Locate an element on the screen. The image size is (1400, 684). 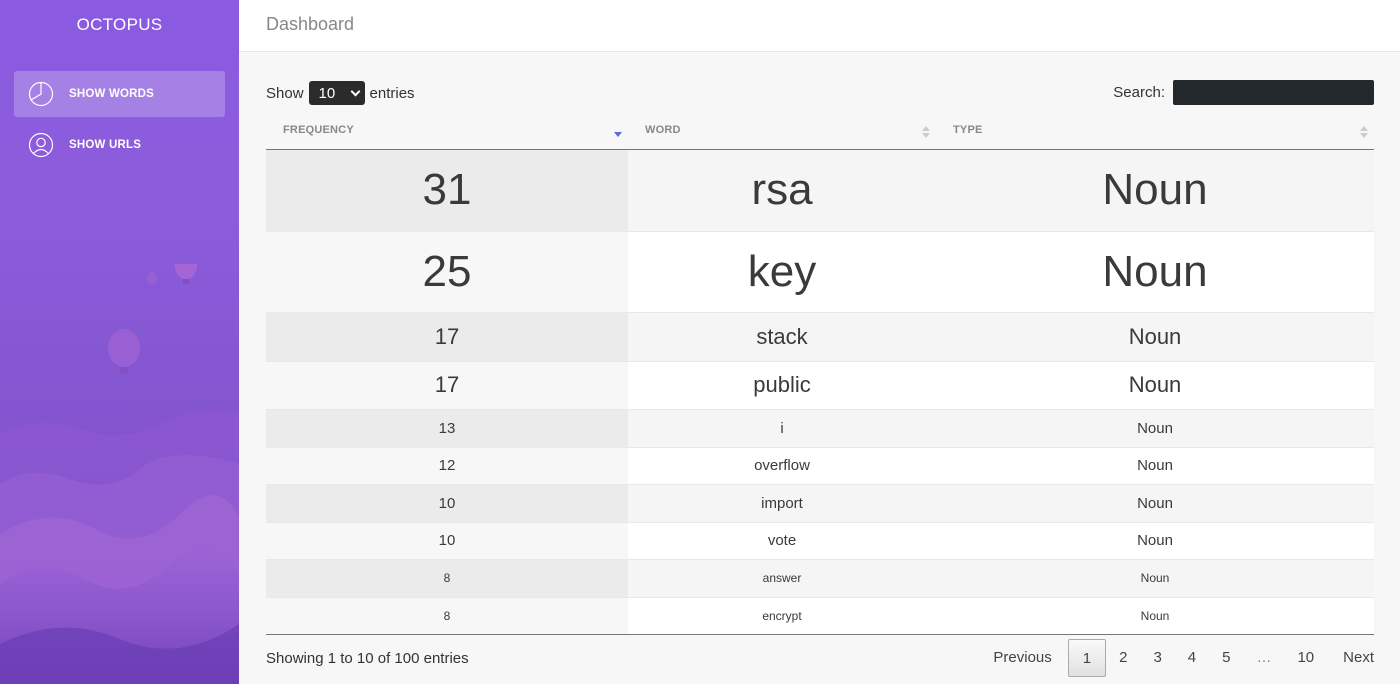
pagination: Previous 1 2 3 4 5 … 10 Next is located at coordinates (1177, 657).